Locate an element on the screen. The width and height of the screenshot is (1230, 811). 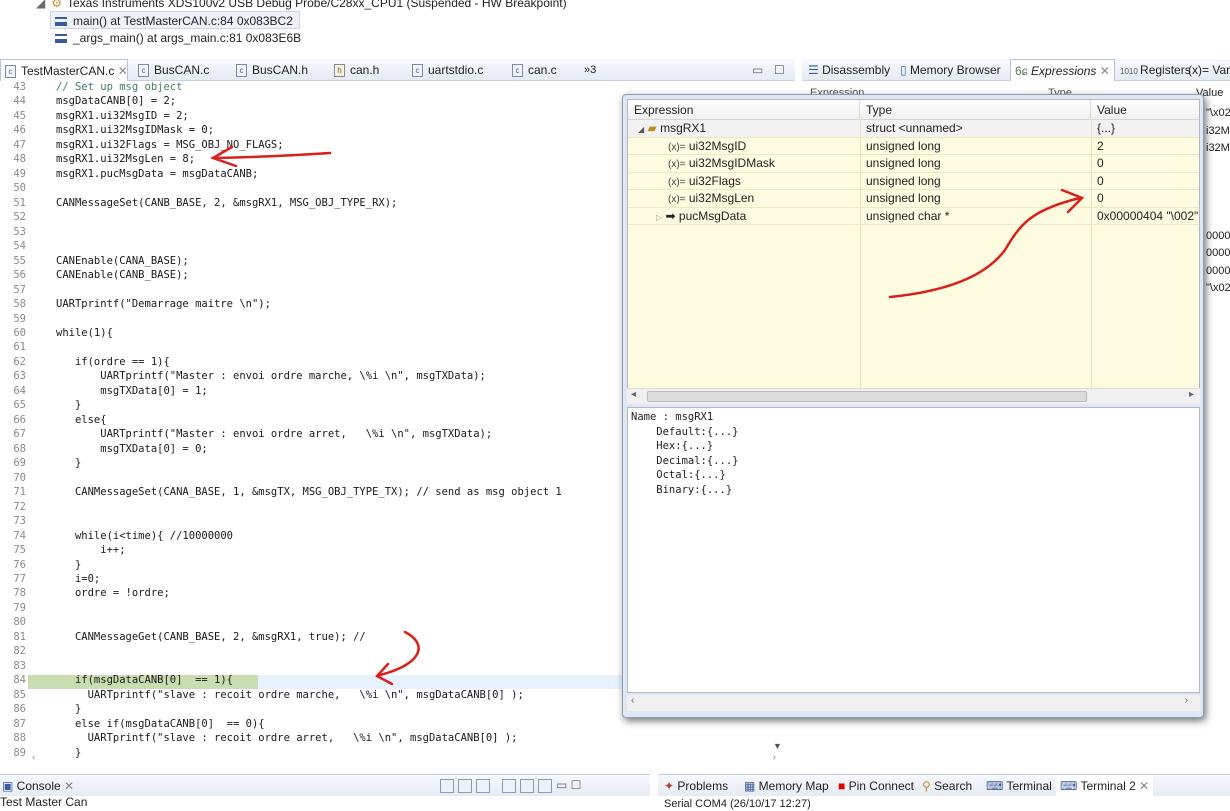
search-icon: ⚲ is located at coordinates (928, 786).